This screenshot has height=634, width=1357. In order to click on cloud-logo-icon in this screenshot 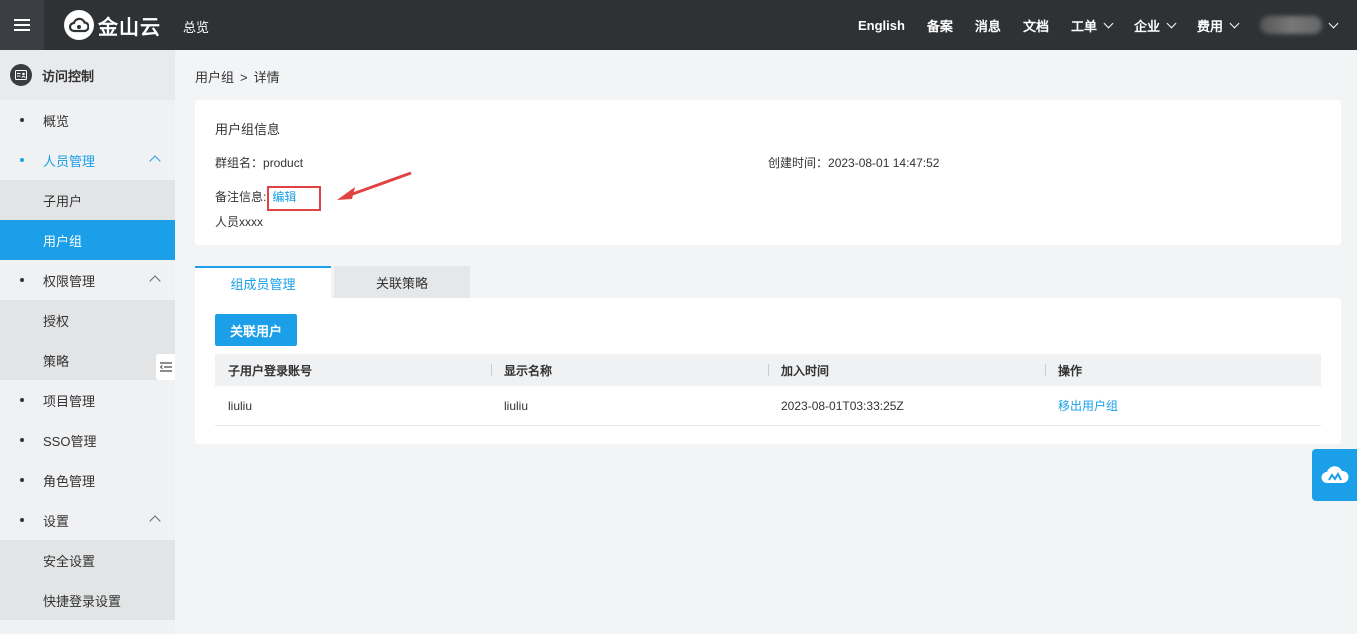, I will do `click(79, 25)`.